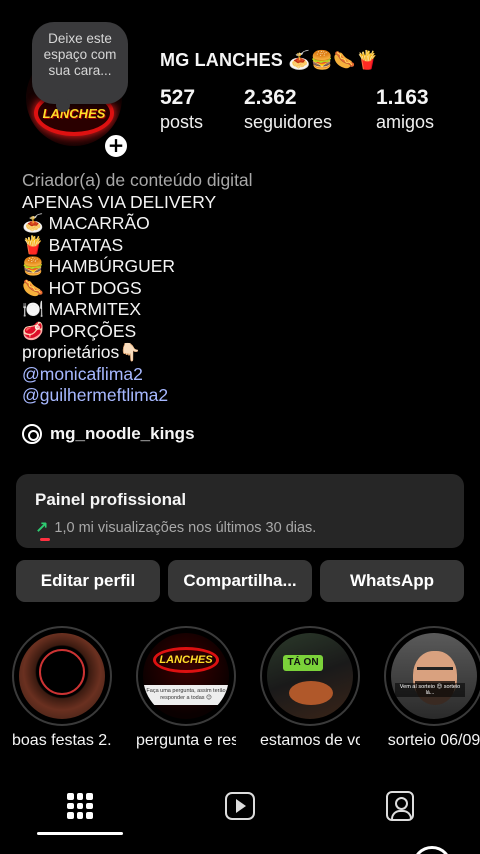  What do you see at coordinates (82, 309) in the screenshot?
I see `bio-line: 🍽️ MARMITEX` at bounding box center [82, 309].